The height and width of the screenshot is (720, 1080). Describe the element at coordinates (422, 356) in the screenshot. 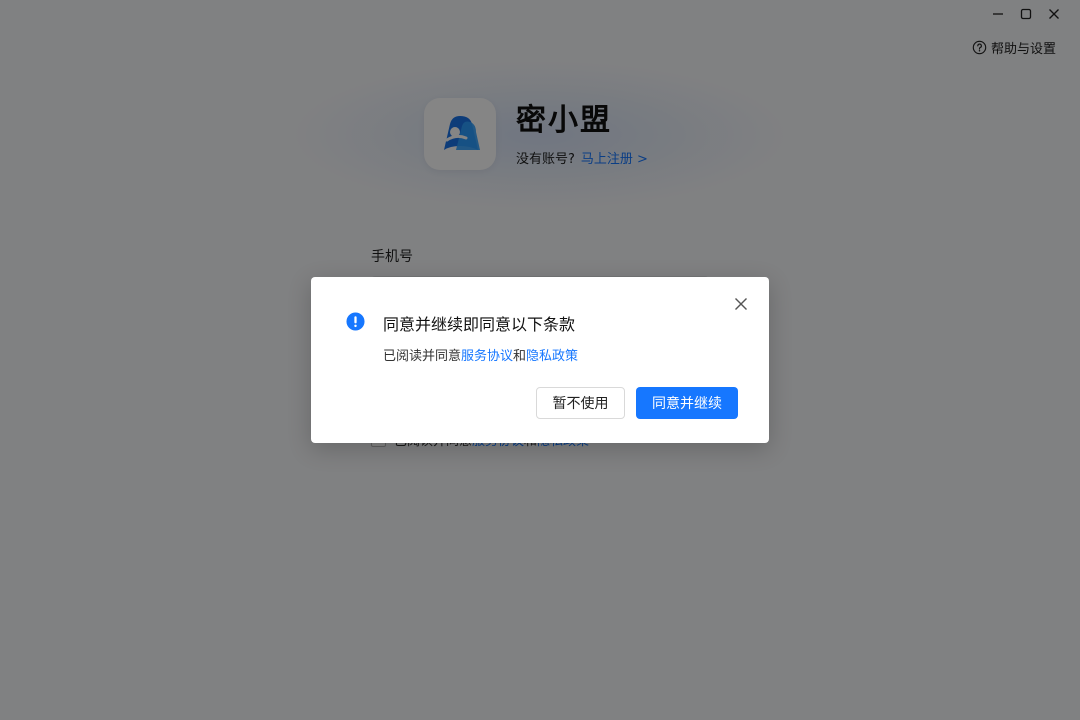

I see `dialog-body-prefix: 已阅读并同意` at that location.